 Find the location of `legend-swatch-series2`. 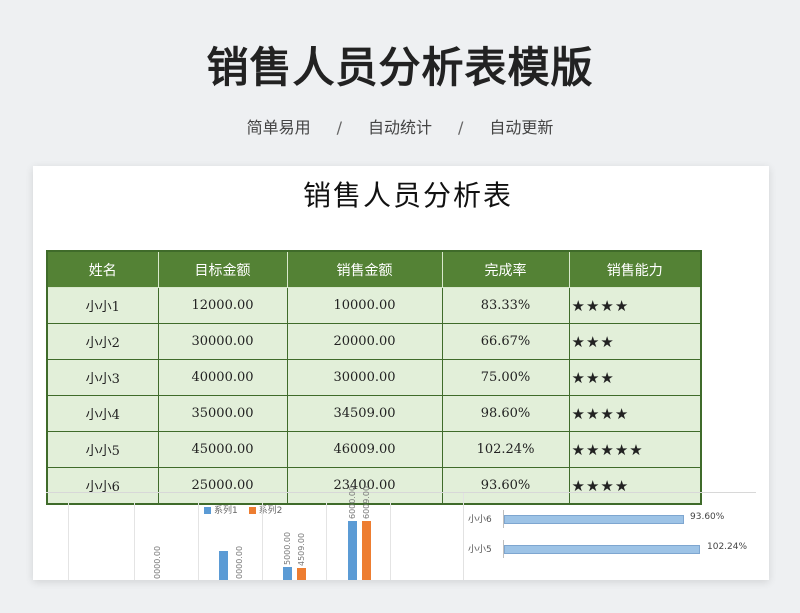

legend-swatch-series2 is located at coordinates (252, 510).